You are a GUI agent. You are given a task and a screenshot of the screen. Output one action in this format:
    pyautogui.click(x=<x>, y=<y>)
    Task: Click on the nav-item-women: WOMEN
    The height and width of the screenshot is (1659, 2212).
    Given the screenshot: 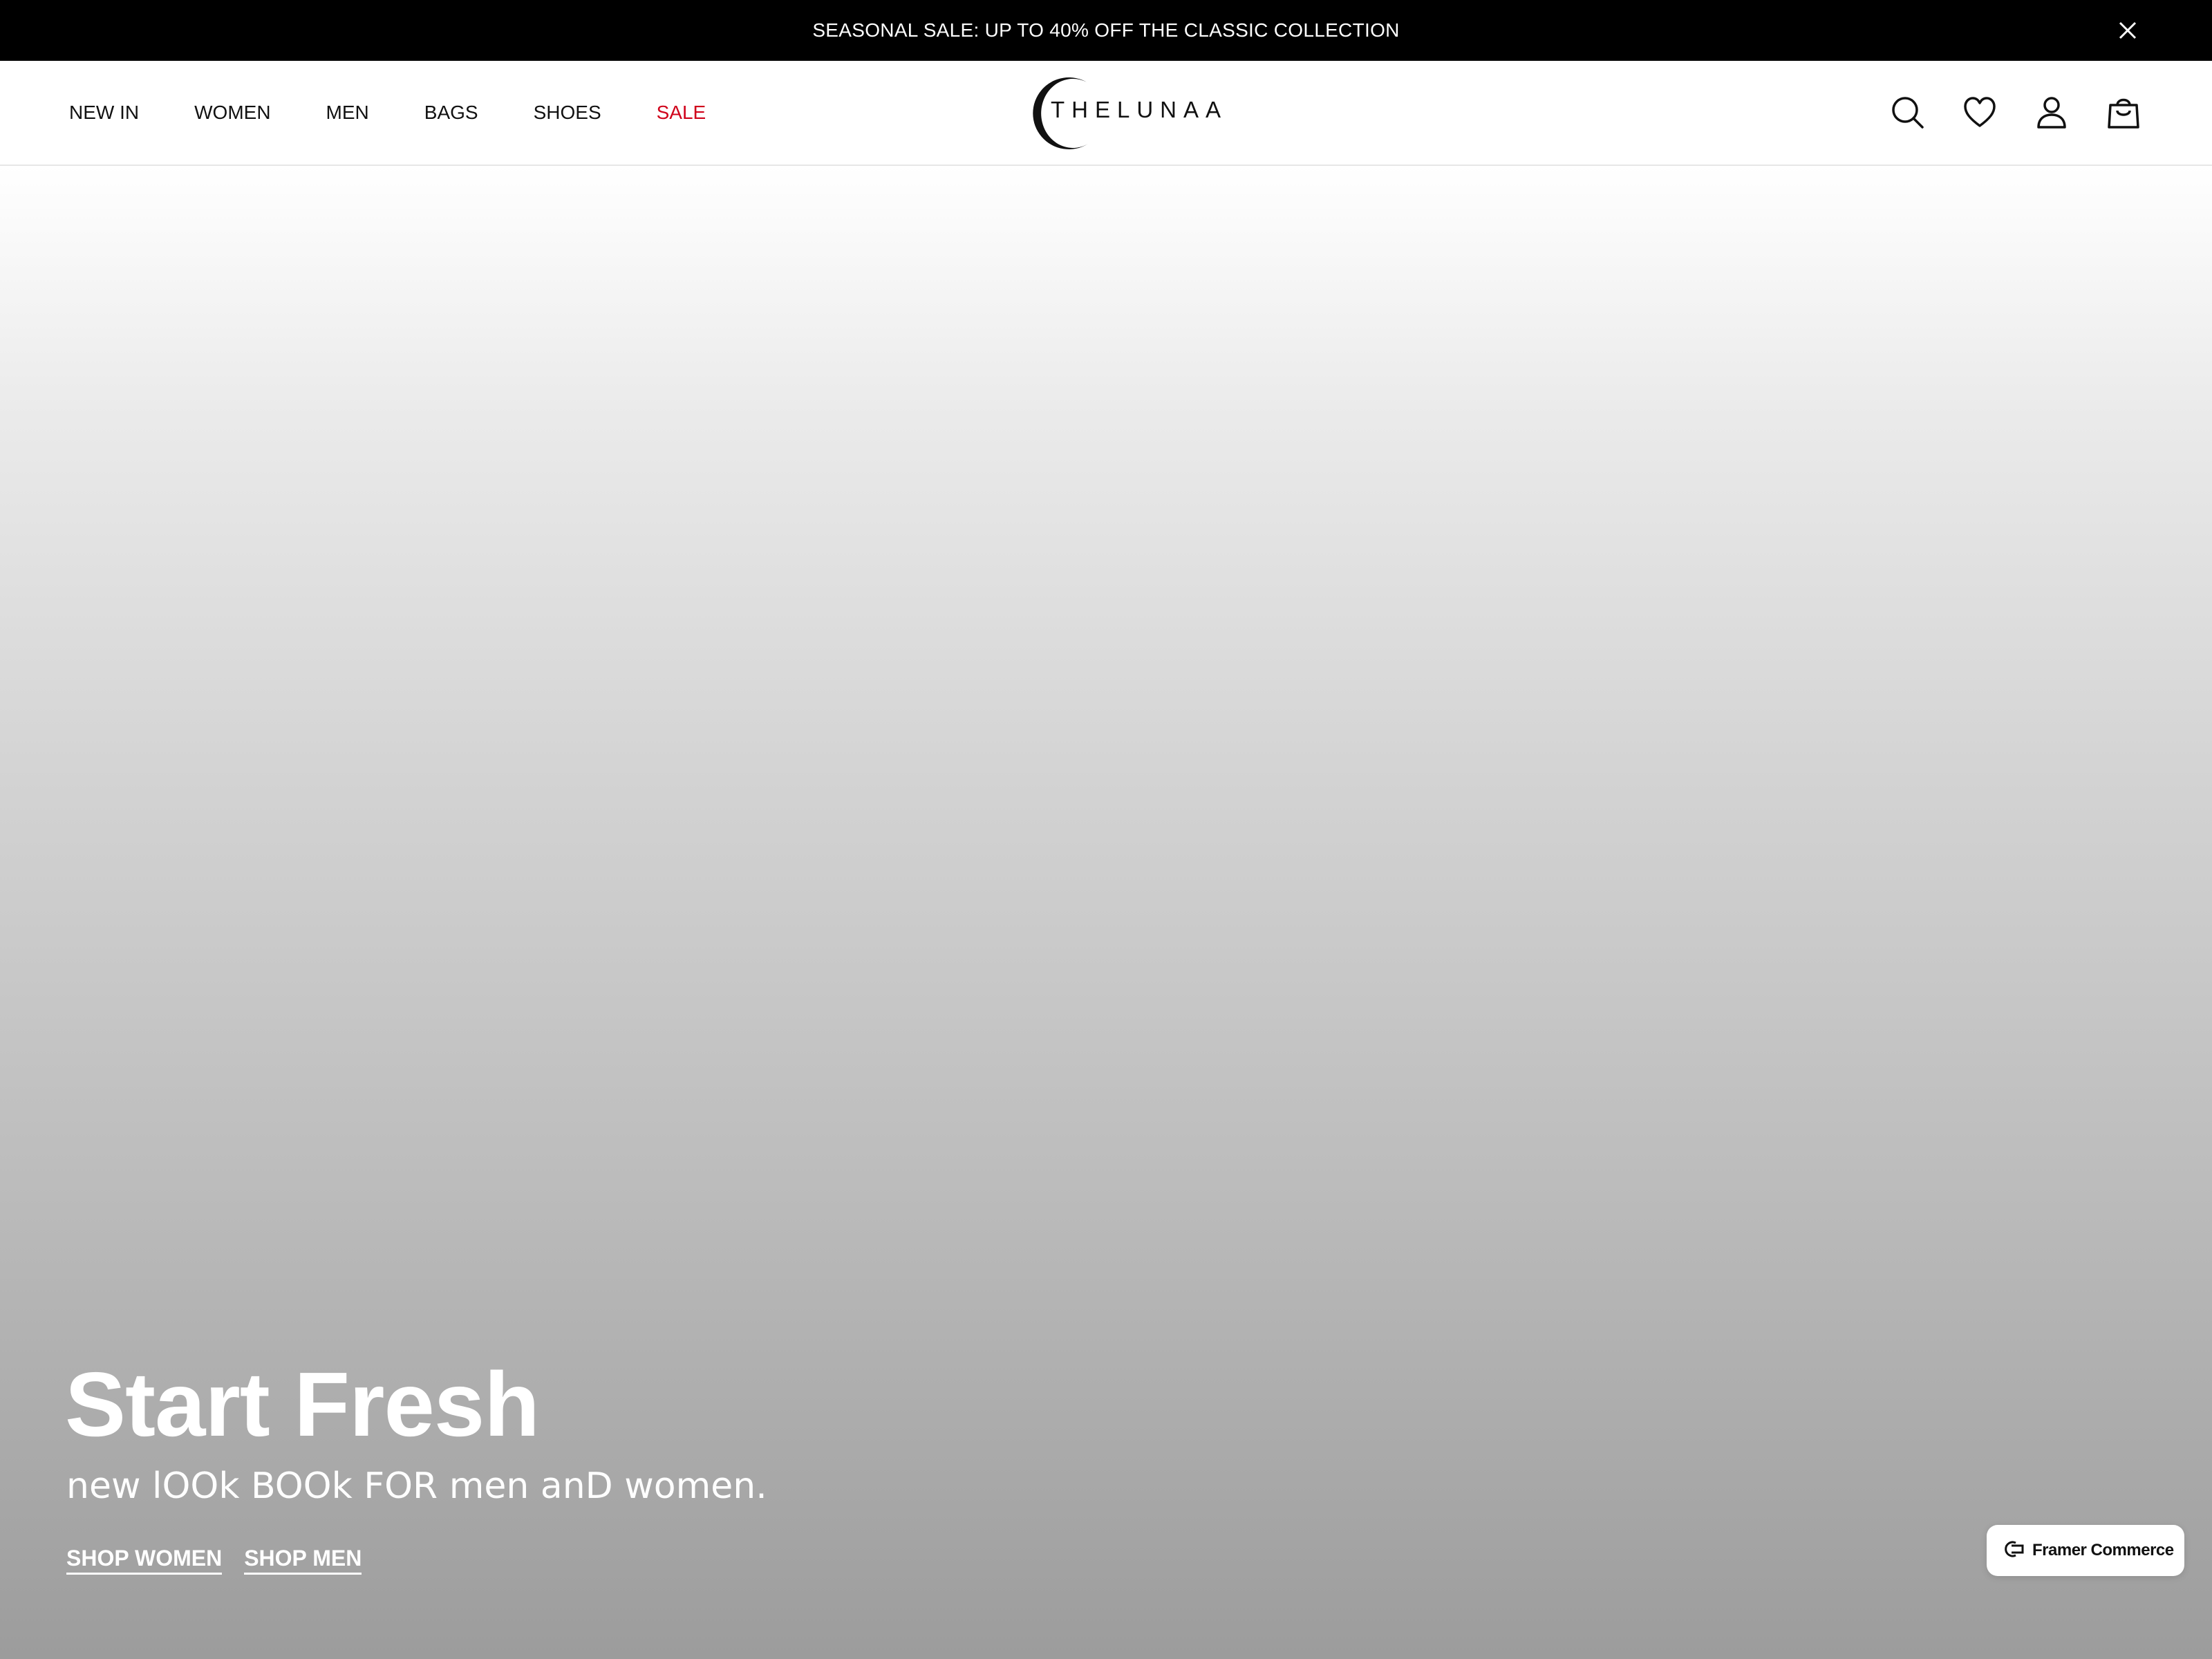 What is the action you would take?
    pyautogui.click(x=232, y=113)
    